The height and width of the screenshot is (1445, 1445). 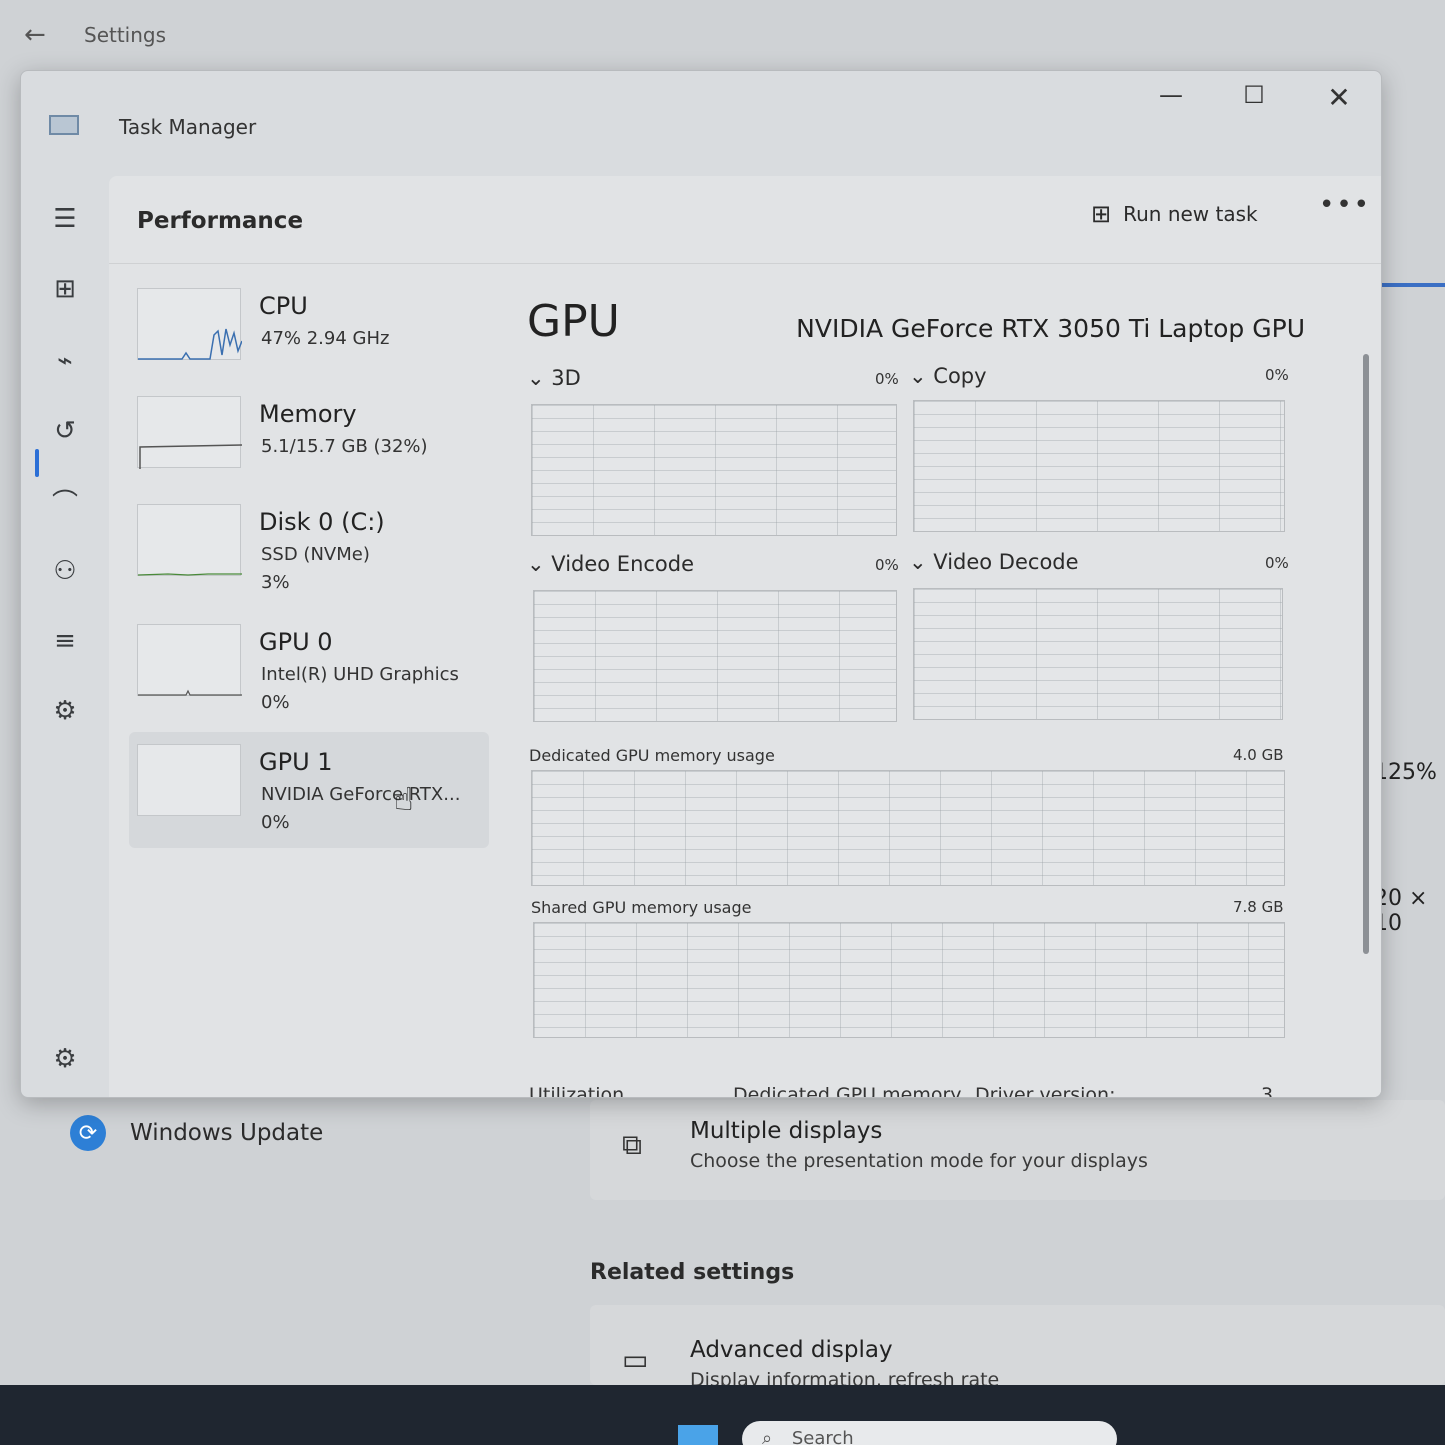 What do you see at coordinates (220, 221) in the screenshot?
I see `page-title: Performance` at bounding box center [220, 221].